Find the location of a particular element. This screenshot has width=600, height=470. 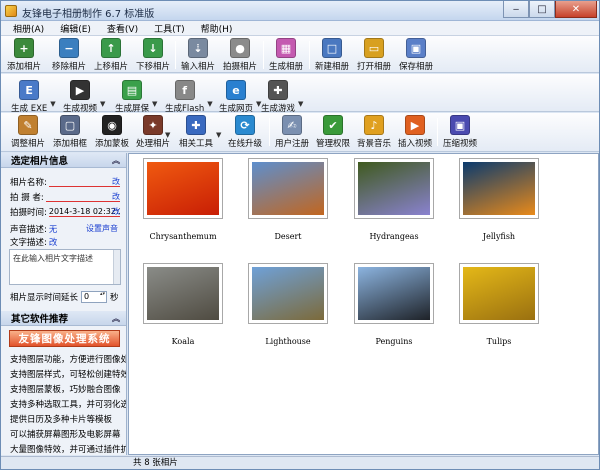

move-down-button: ↓ 下移相片 is located at coordinates (153, 55).